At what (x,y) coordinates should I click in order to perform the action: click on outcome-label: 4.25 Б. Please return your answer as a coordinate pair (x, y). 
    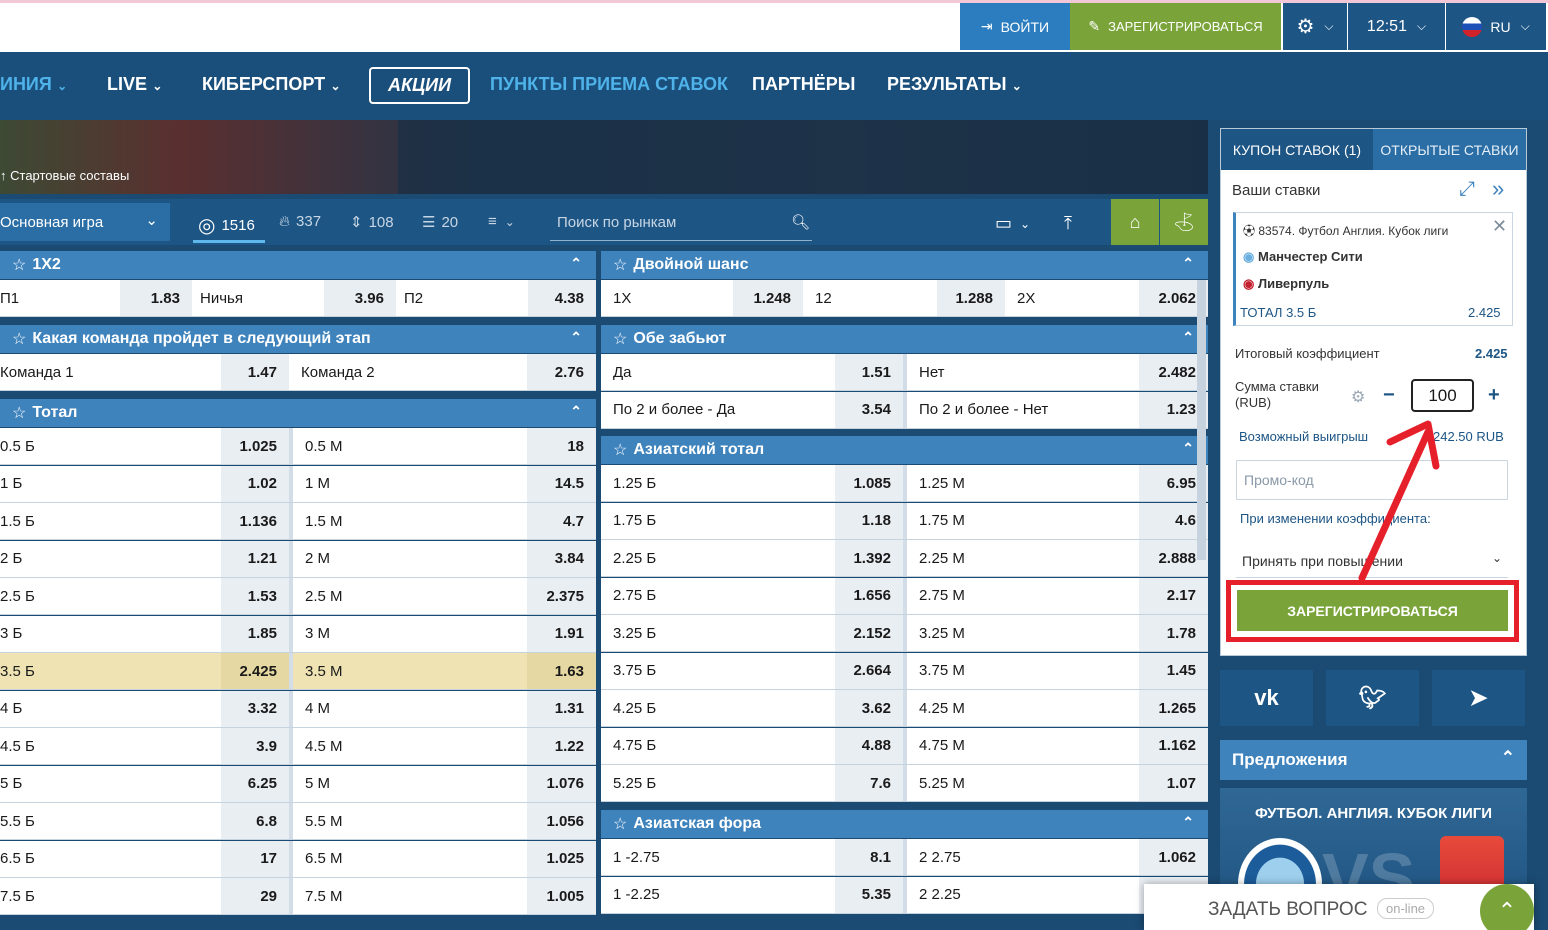
    Looking at the image, I should click on (718, 708).